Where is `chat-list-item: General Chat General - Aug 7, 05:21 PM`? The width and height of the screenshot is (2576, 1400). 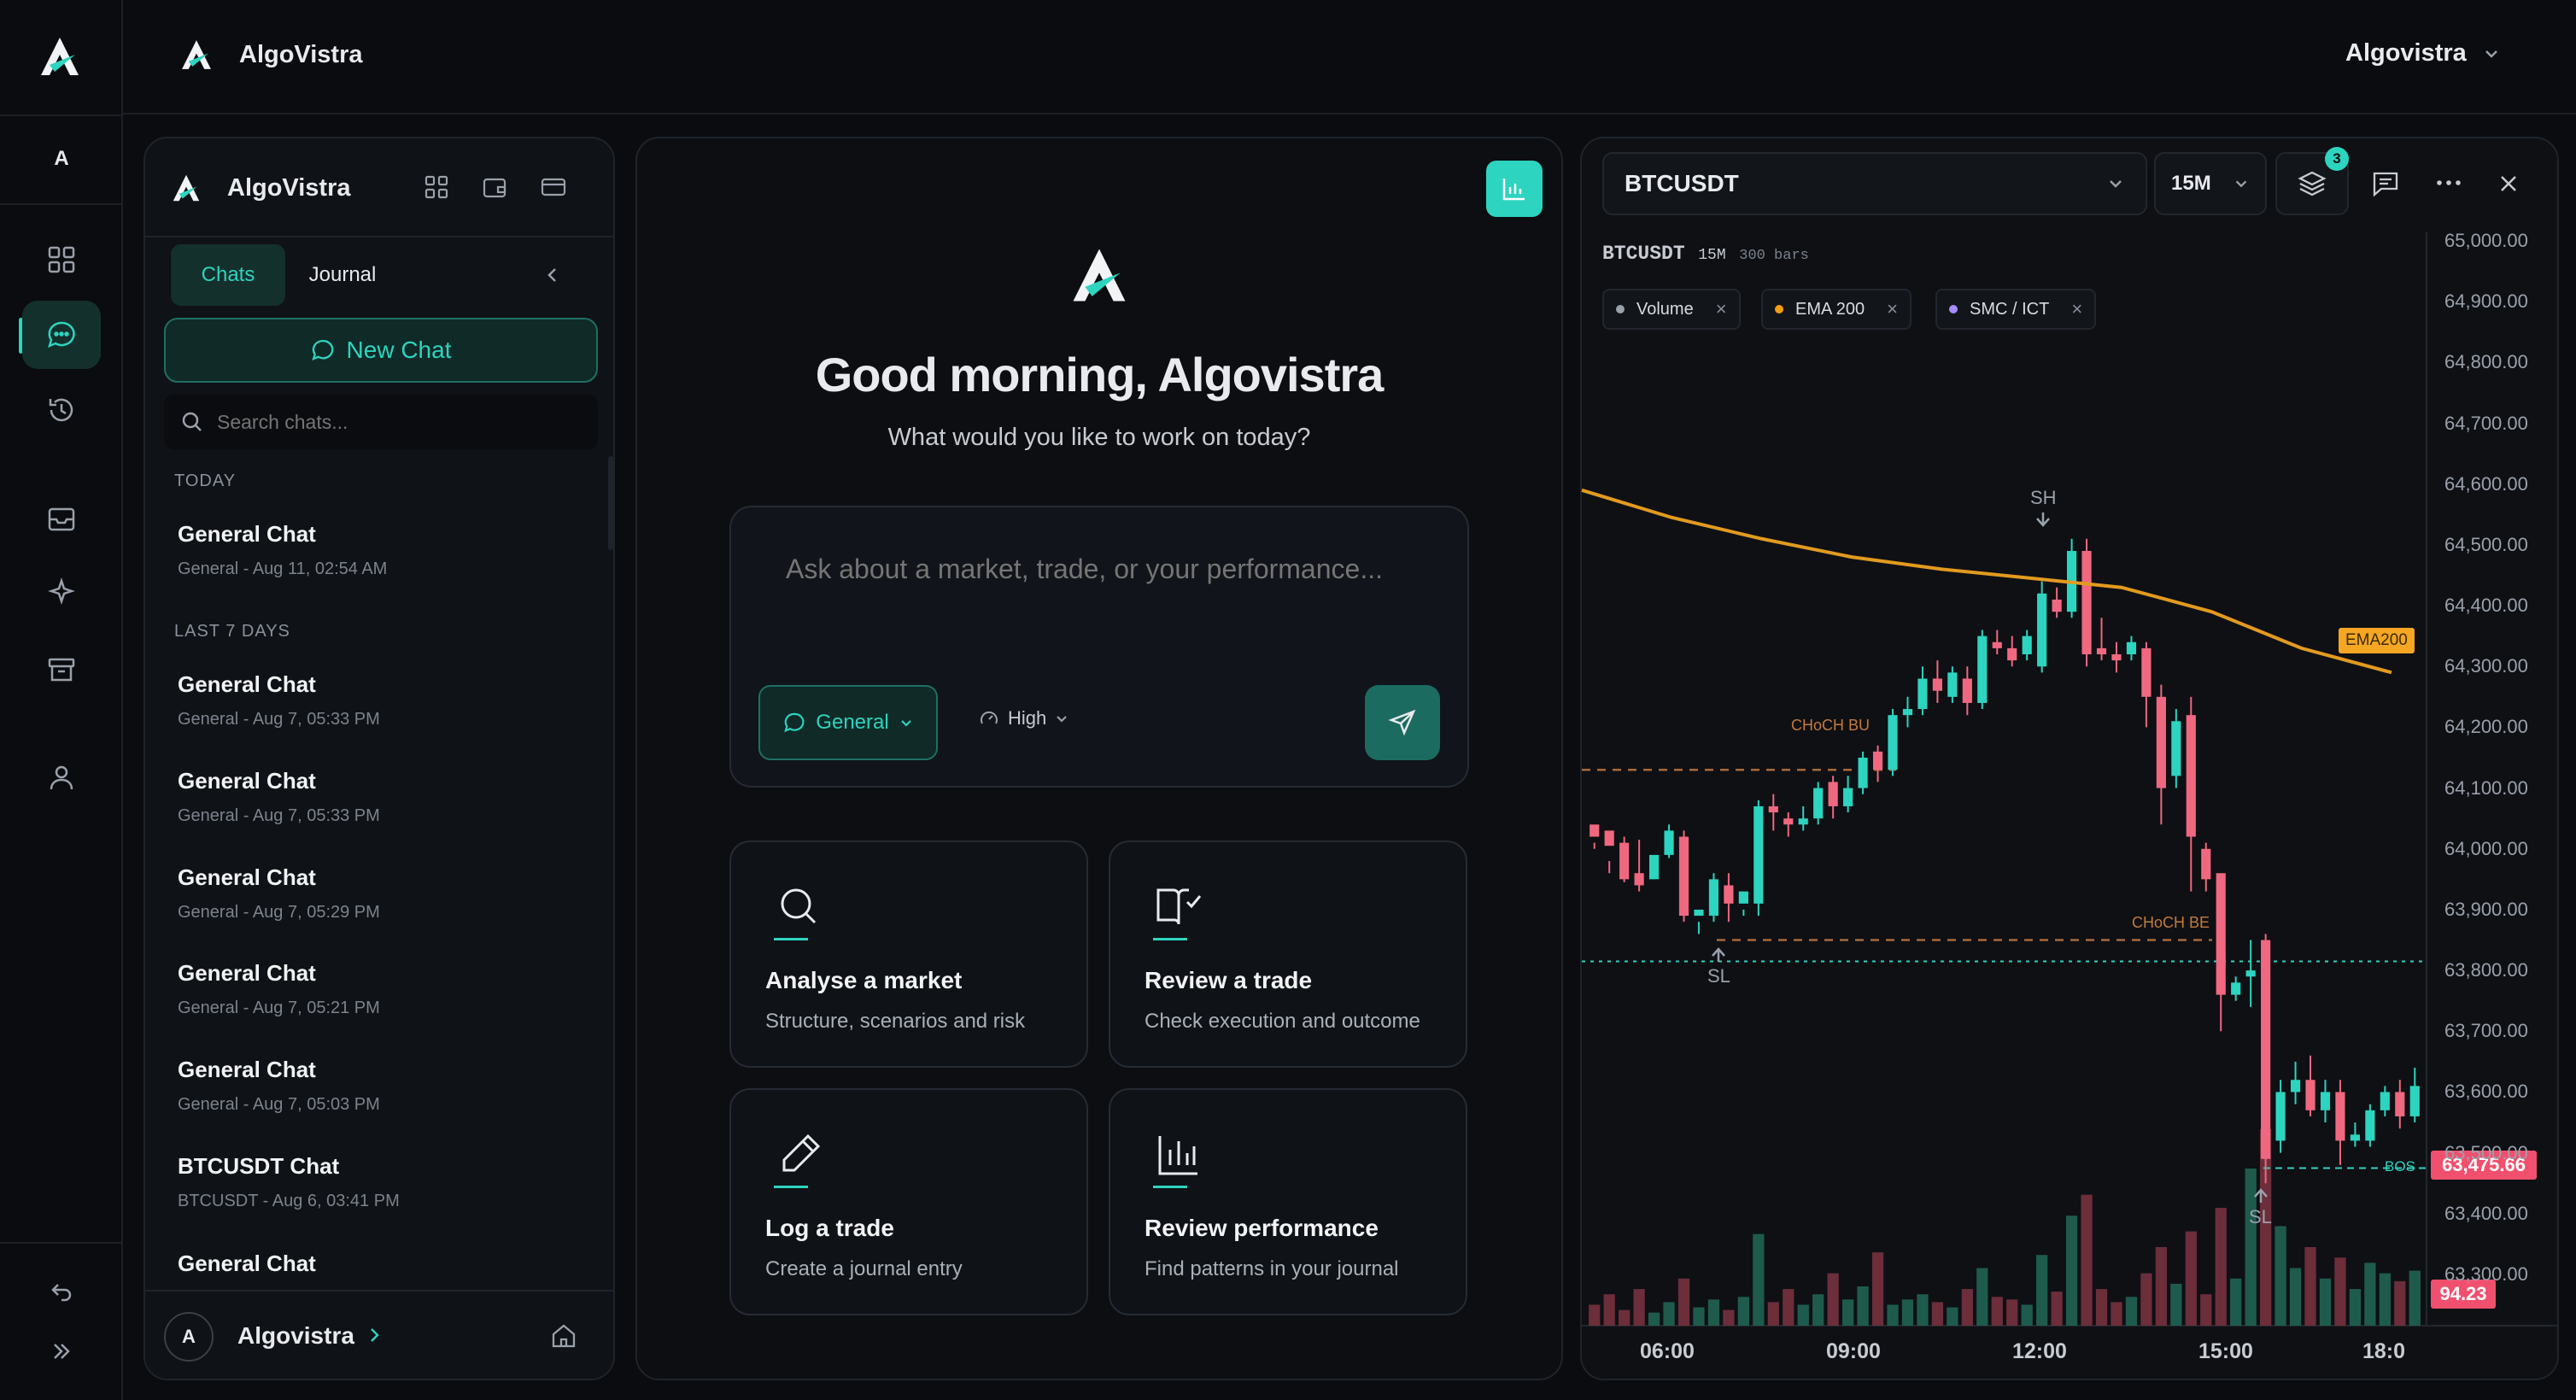 chat-list-item: General Chat General - Aug 7, 05:21 PM is located at coordinates (279, 989).